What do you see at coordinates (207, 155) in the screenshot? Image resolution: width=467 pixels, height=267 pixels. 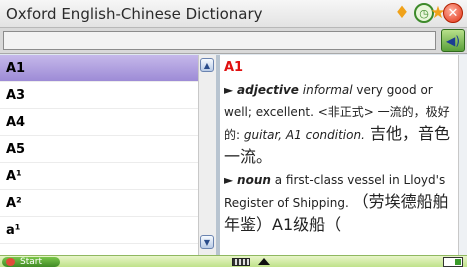 I see `word-list-scrollbar: ▲ ▼` at bounding box center [207, 155].